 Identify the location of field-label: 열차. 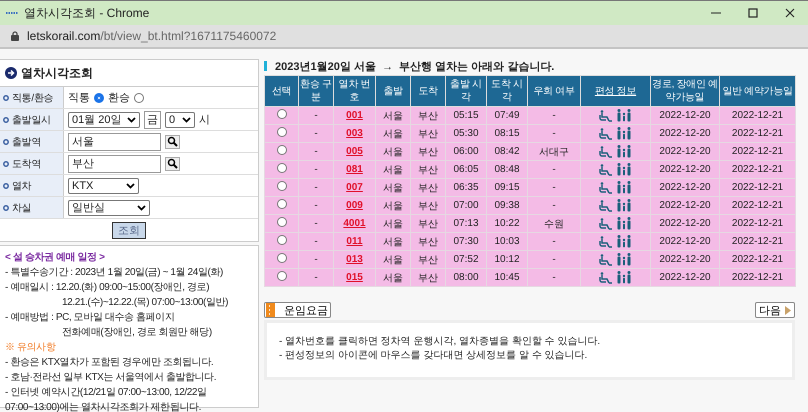
(22, 186).